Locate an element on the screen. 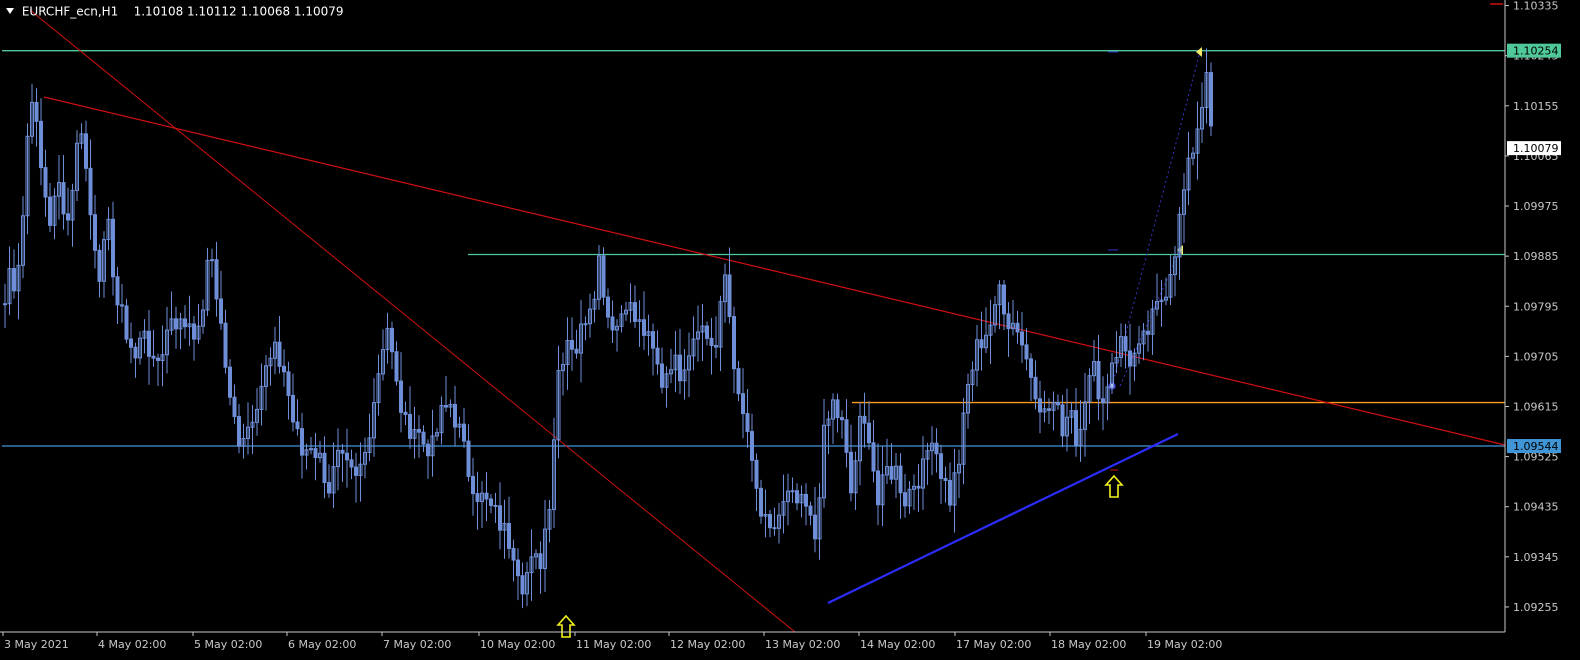 This screenshot has width=1580, height=660. x-tick-label: 11 May 02:00 is located at coordinates (613, 644).